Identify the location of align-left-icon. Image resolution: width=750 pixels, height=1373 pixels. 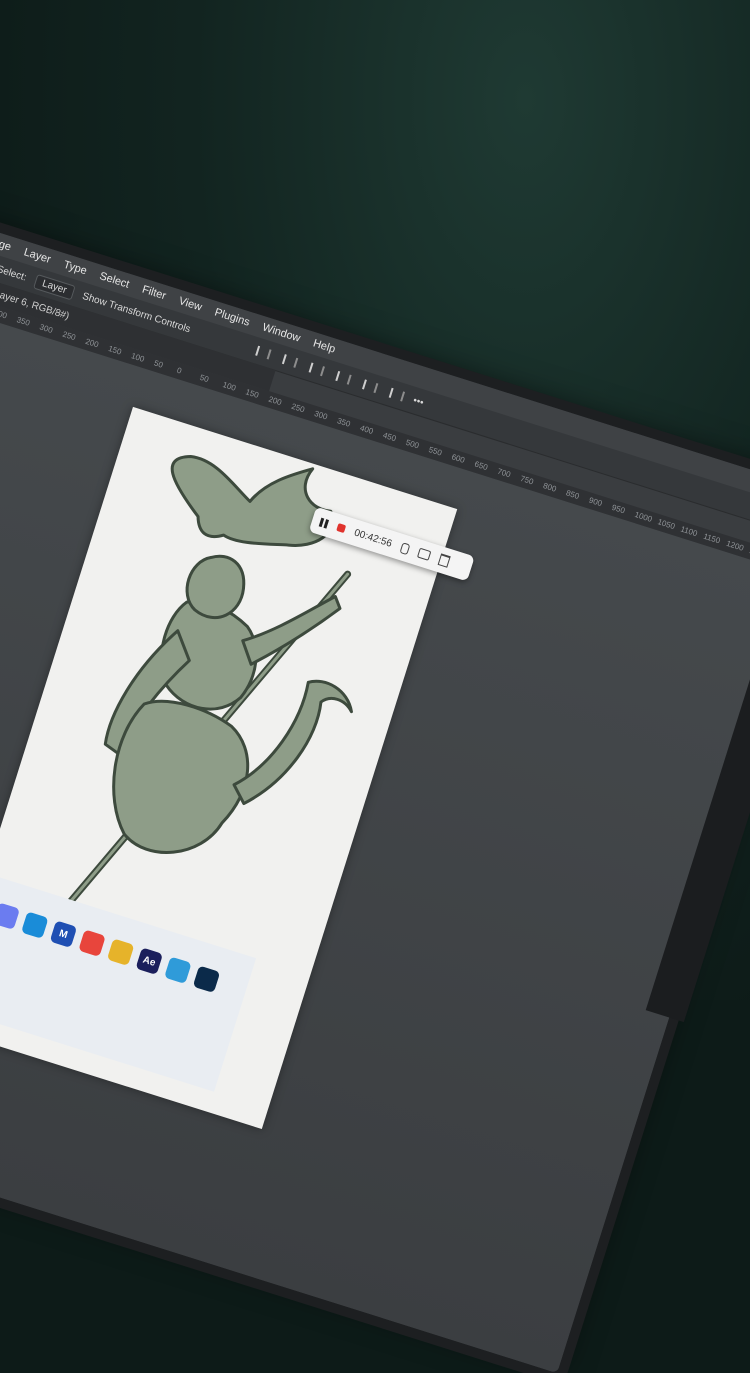
(263, 352).